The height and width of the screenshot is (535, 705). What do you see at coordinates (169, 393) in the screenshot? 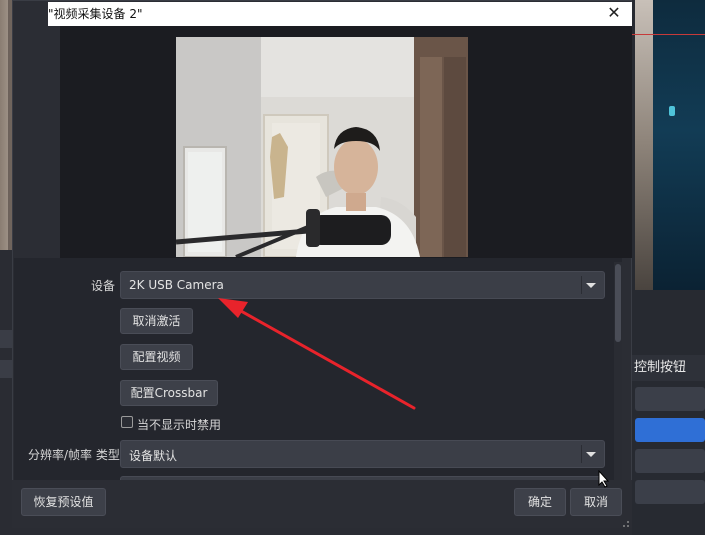
I see `configure-crossbar-button: 配置Crossbar` at bounding box center [169, 393].